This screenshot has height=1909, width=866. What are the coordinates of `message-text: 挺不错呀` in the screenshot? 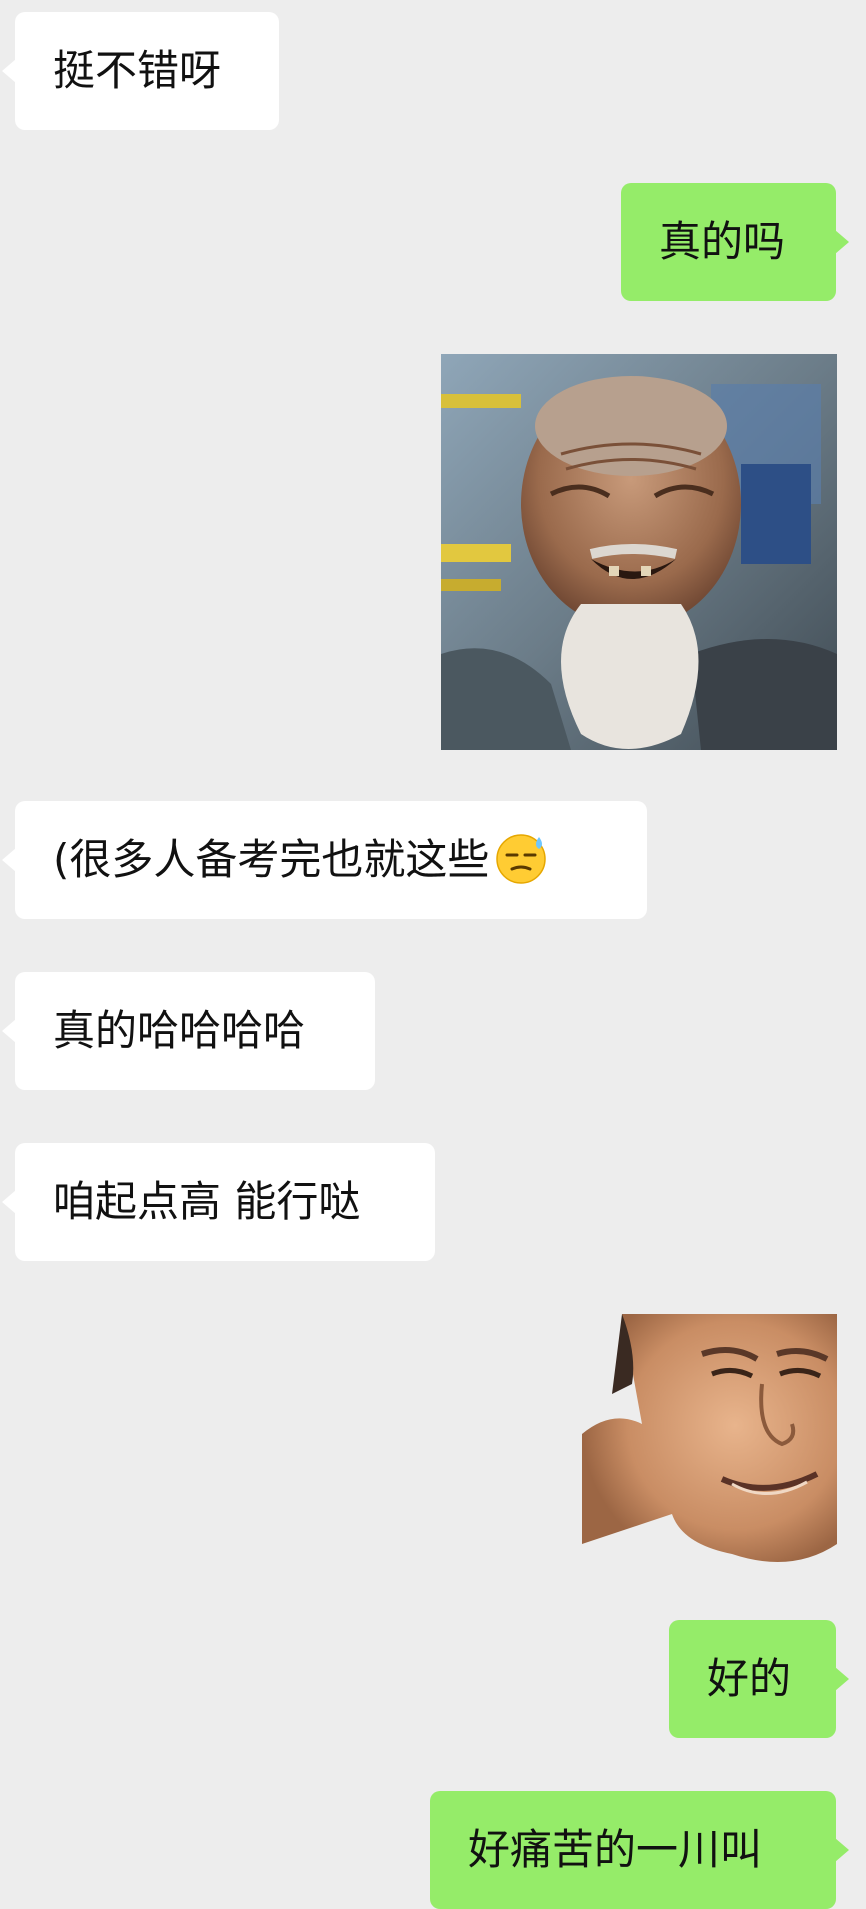 It's located at (137, 70).